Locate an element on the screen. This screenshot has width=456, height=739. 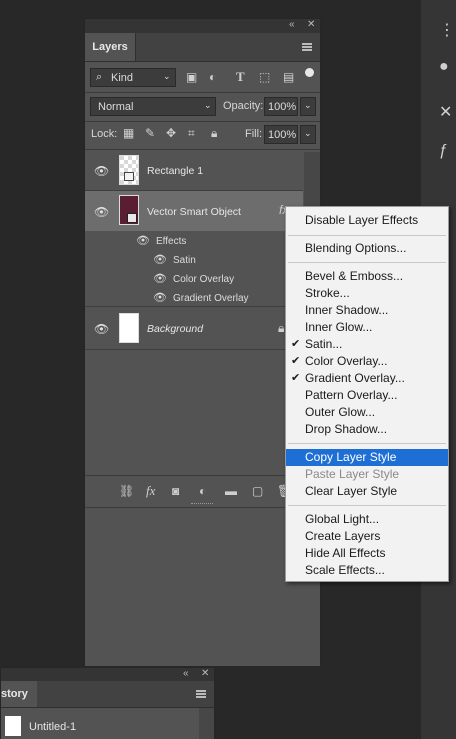
fx-icon: fx is located at coordinates (150, 491).